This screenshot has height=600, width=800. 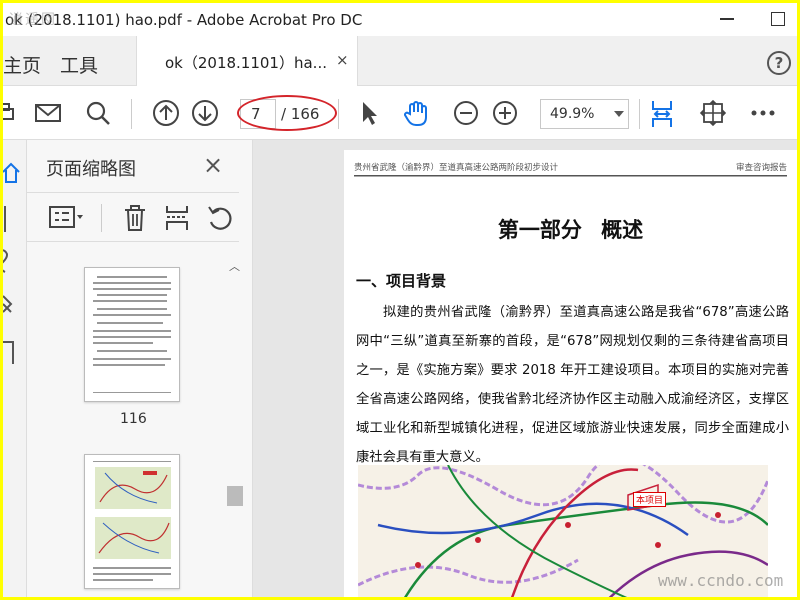 I want to click on page-thumbnails-icon, so click(x=11, y=172).